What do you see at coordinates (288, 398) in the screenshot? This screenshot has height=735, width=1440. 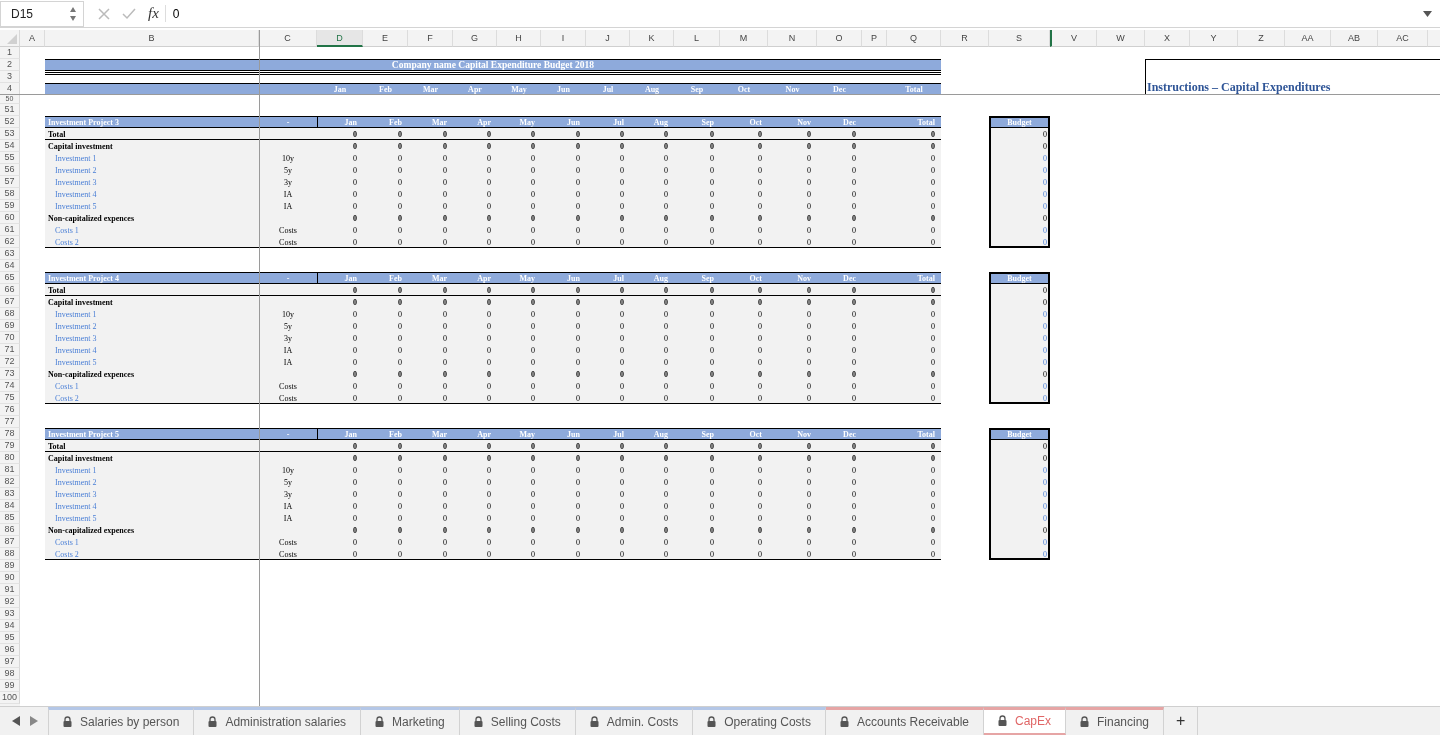 I see `table-cell-text: Costs` at bounding box center [288, 398].